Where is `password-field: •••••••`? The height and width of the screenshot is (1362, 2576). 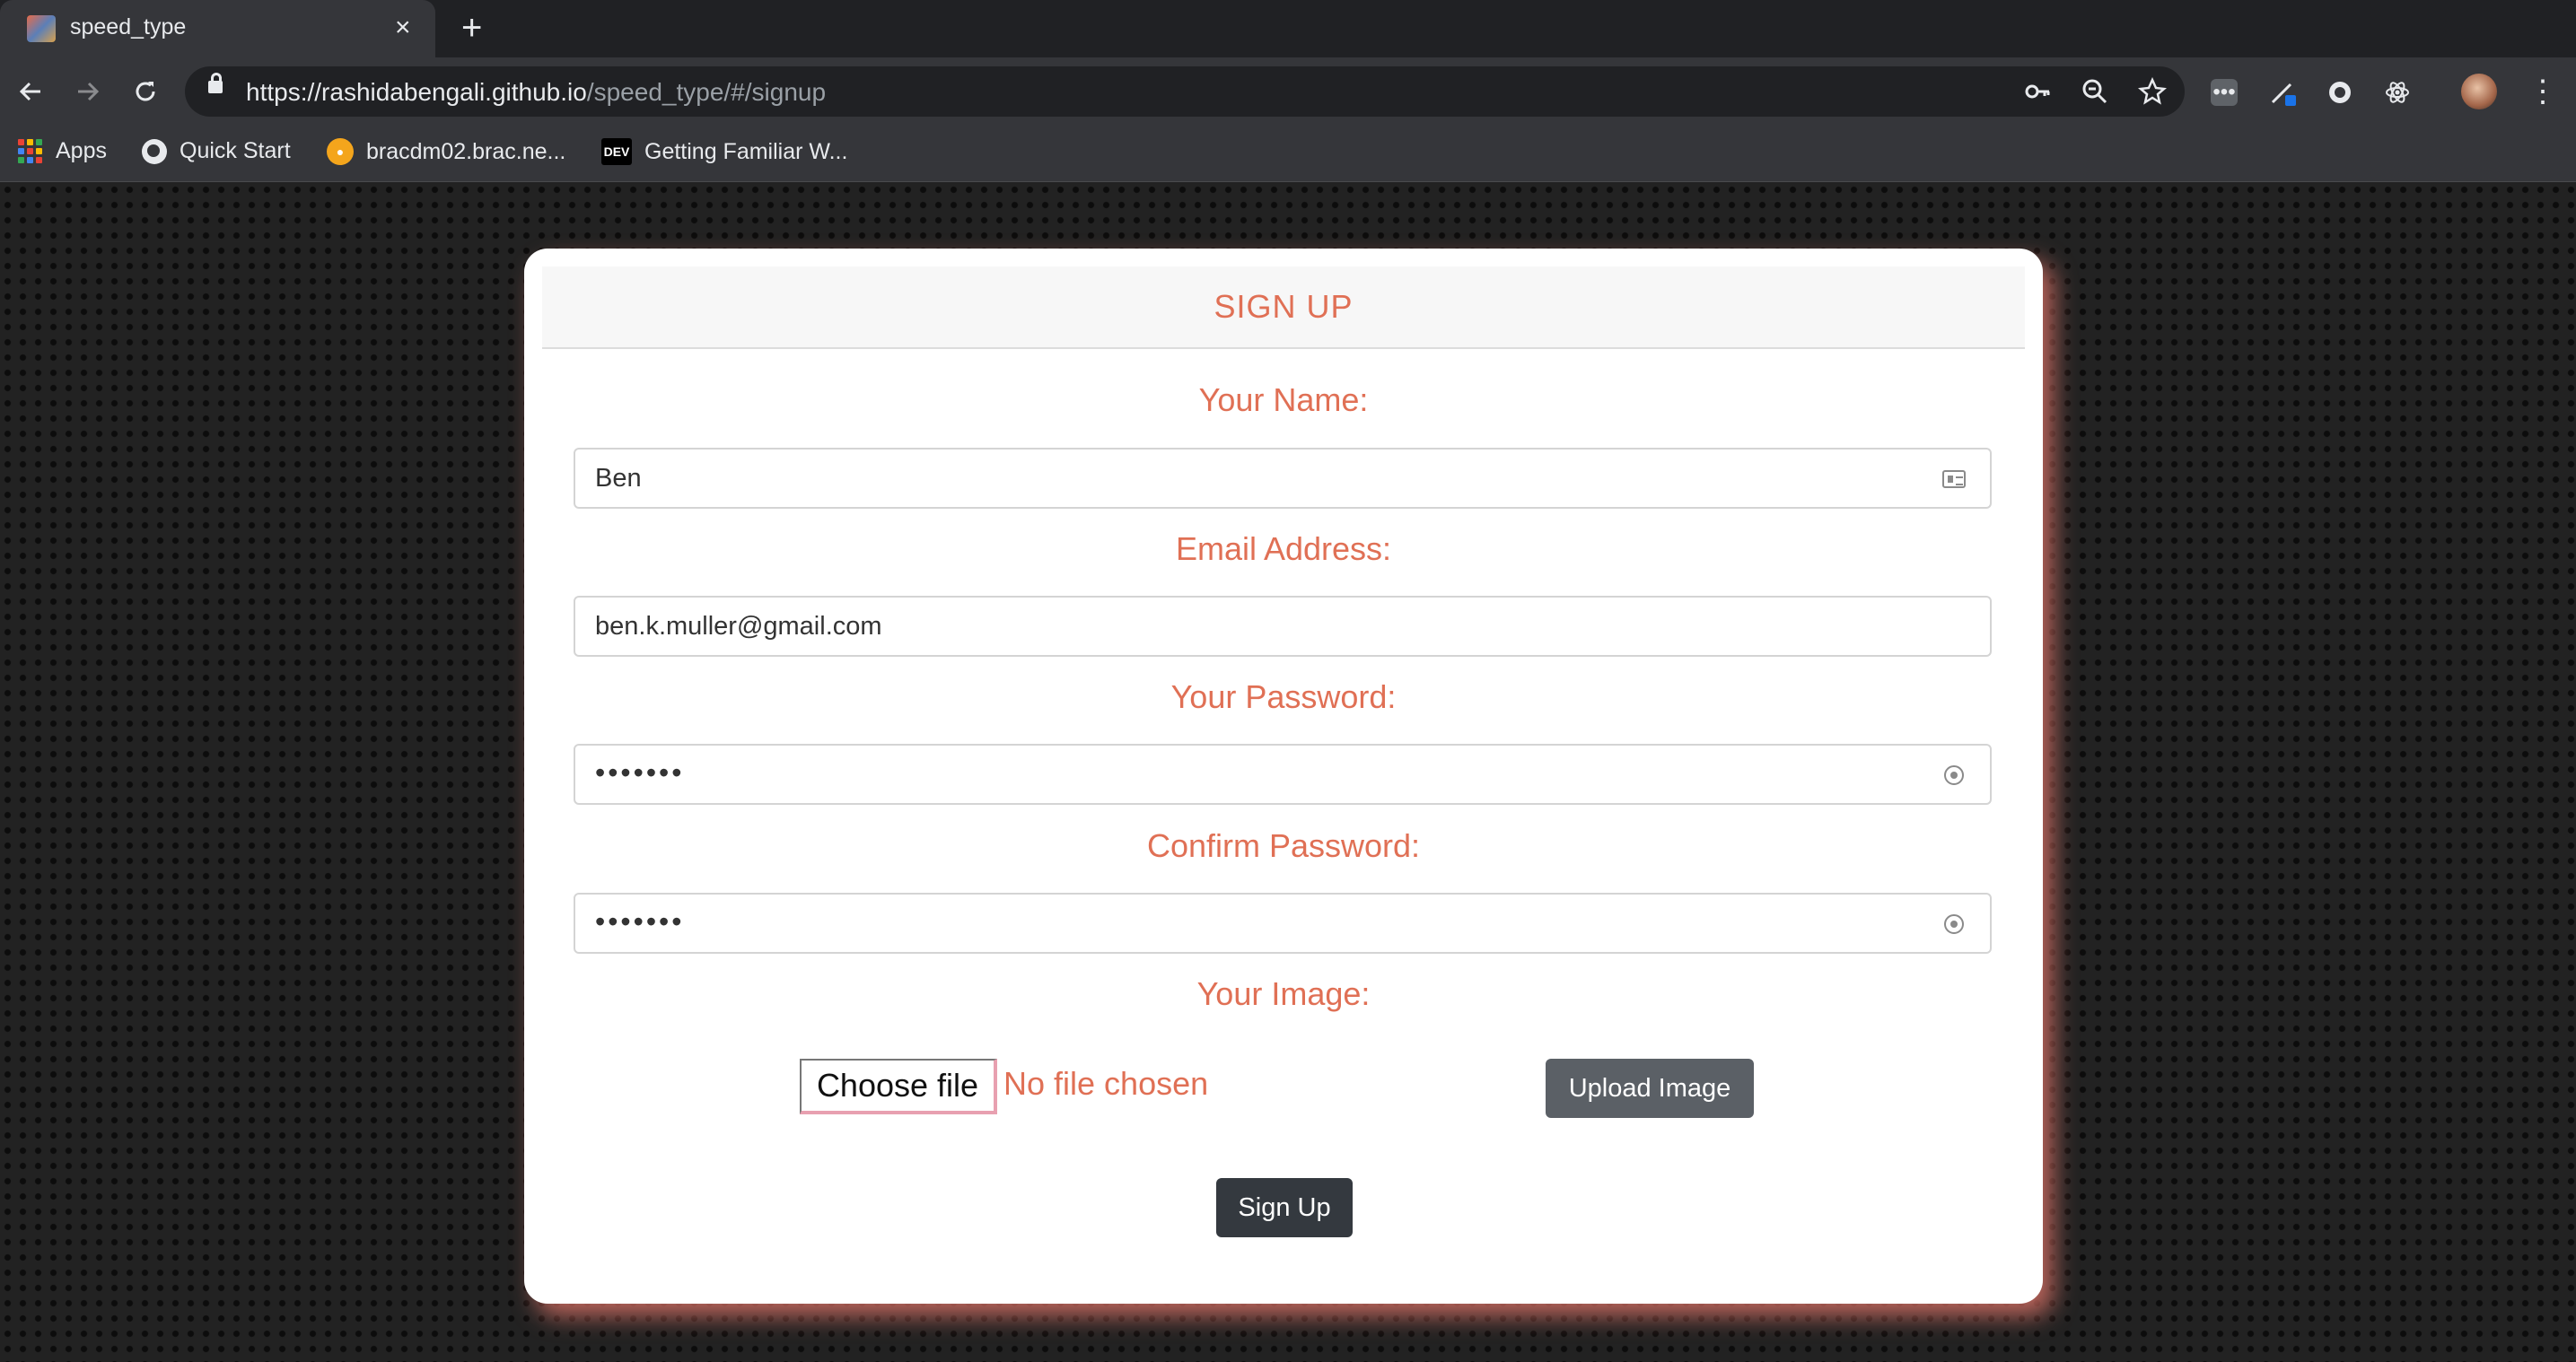
password-field: ••••••• is located at coordinates (1283, 774).